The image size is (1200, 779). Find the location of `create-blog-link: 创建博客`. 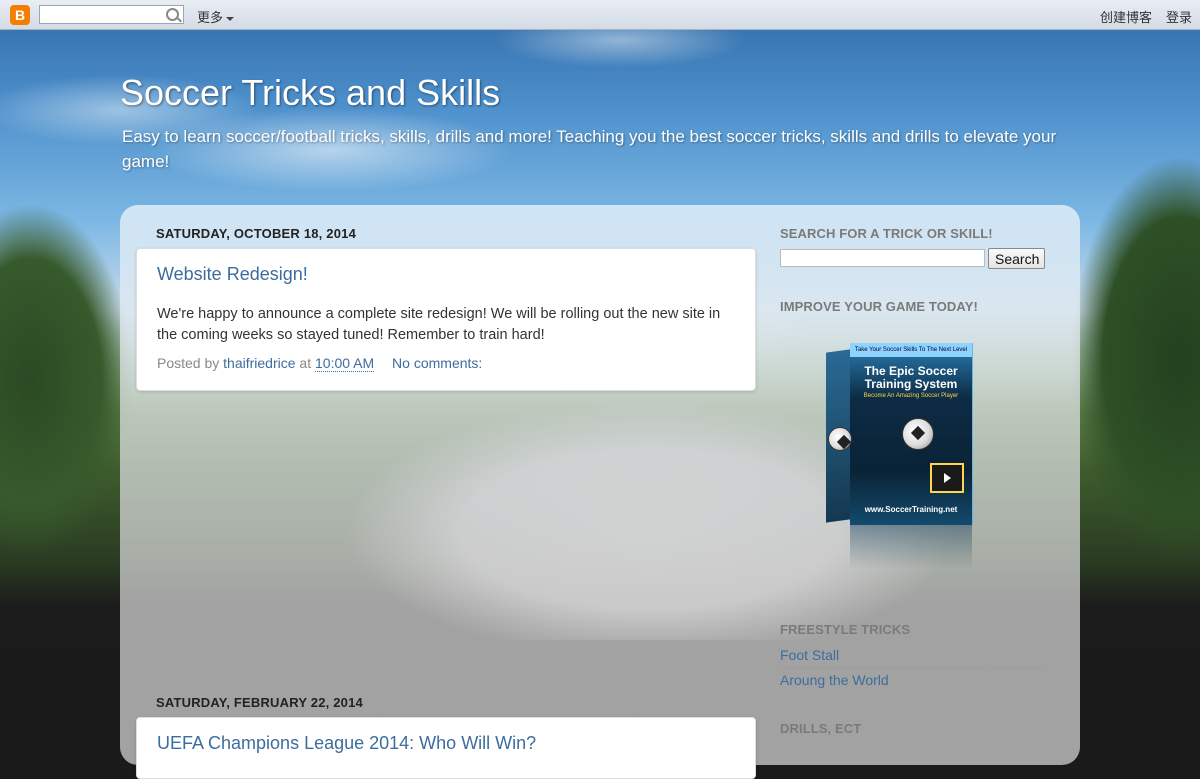

create-blog-link: 创建博客 is located at coordinates (1126, 16).